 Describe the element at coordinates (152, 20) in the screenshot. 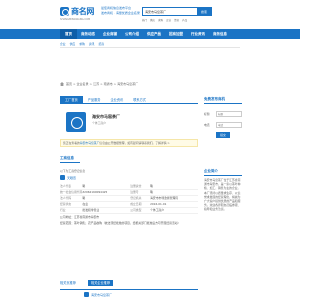

I see `hot-link: 供应` at that location.